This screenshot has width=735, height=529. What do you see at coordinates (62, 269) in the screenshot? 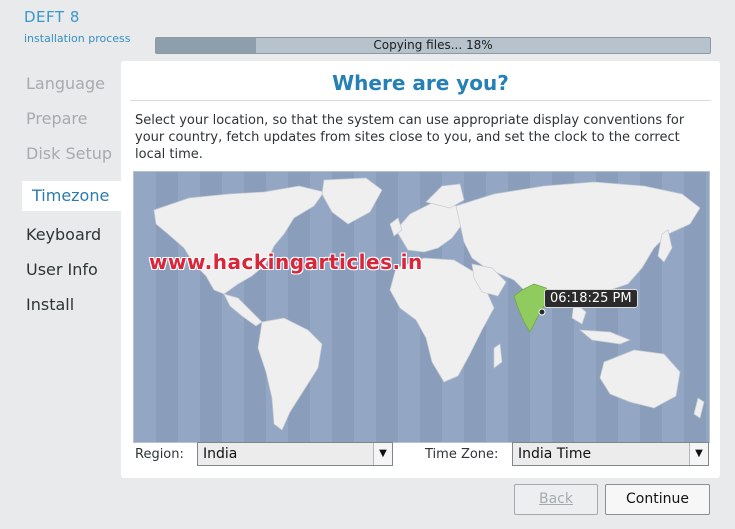
I see `step-user-info: User Info` at bounding box center [62, 269].